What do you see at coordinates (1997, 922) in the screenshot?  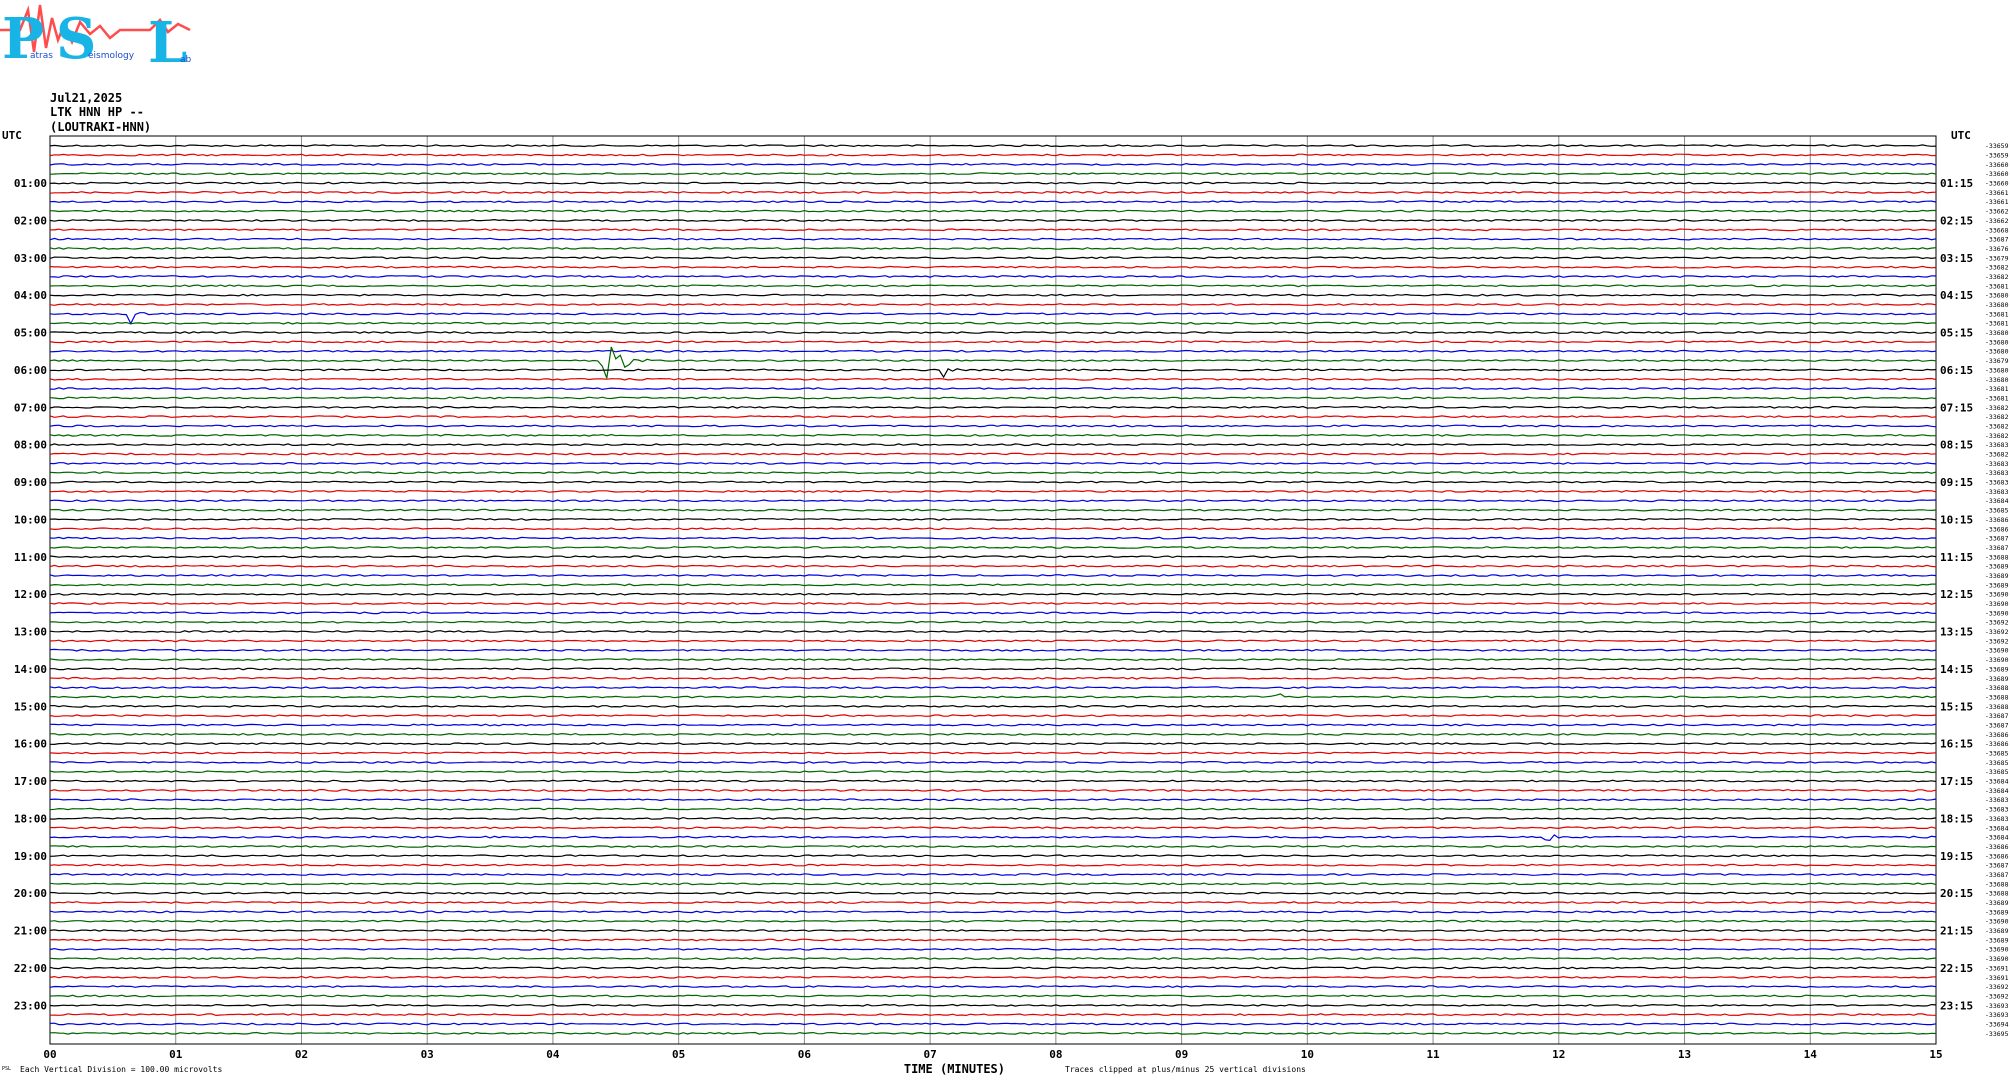 I see `trace-value-label: -33690` at bounding box center [1997, 922].